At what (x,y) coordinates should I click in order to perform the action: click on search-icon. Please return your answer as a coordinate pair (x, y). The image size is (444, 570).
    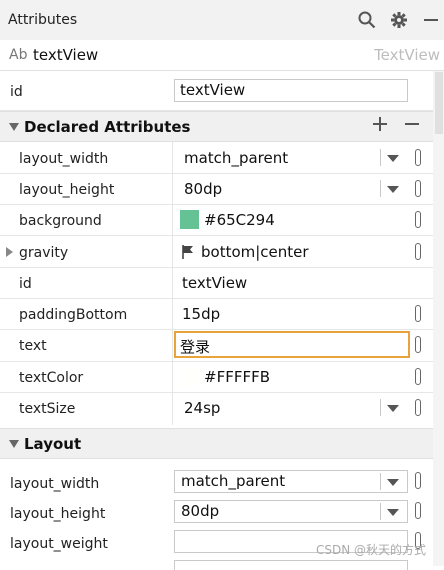
    Looking at the image, I should click on (367, 20).